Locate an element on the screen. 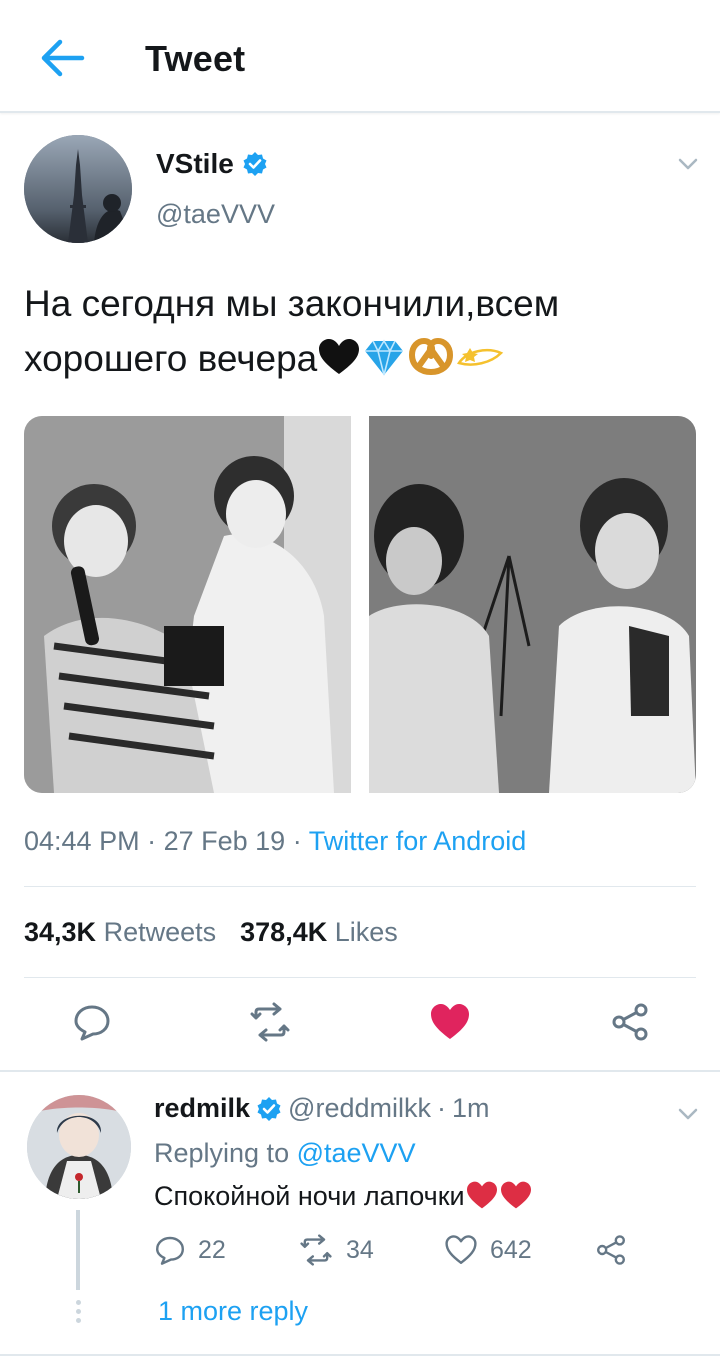 The height and width of the screenshot is (1360, 720). reply-author-name: redmilk is located at coordinates (202, 1108).